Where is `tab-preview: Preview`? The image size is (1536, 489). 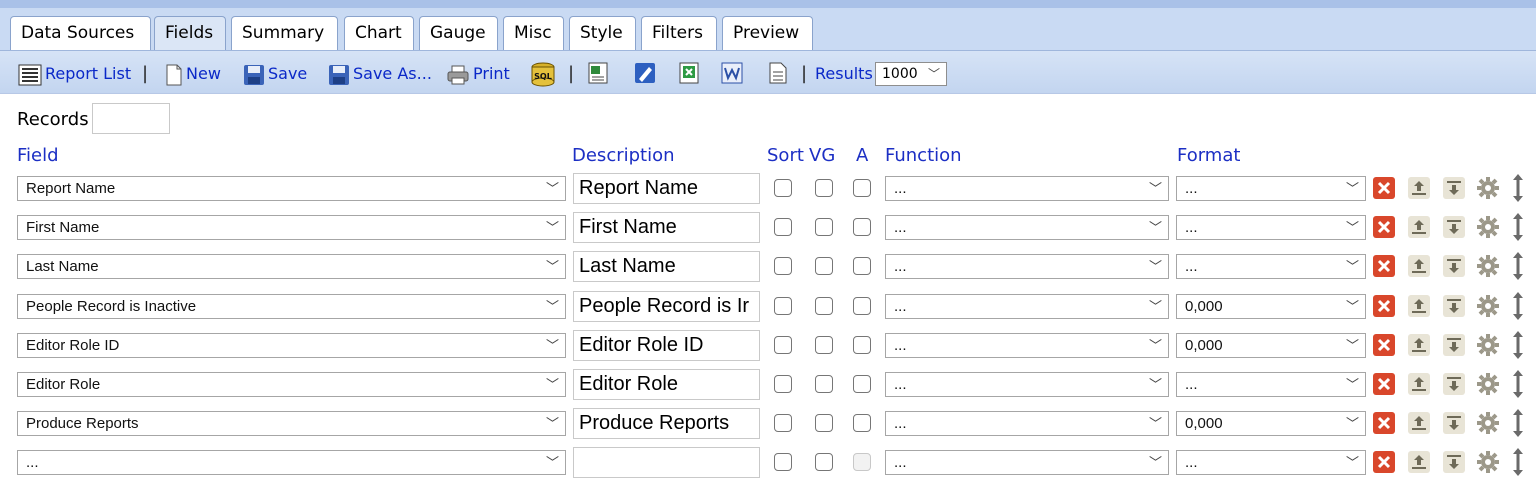
tab-preview: Preview is located at coordinates (767, 33).